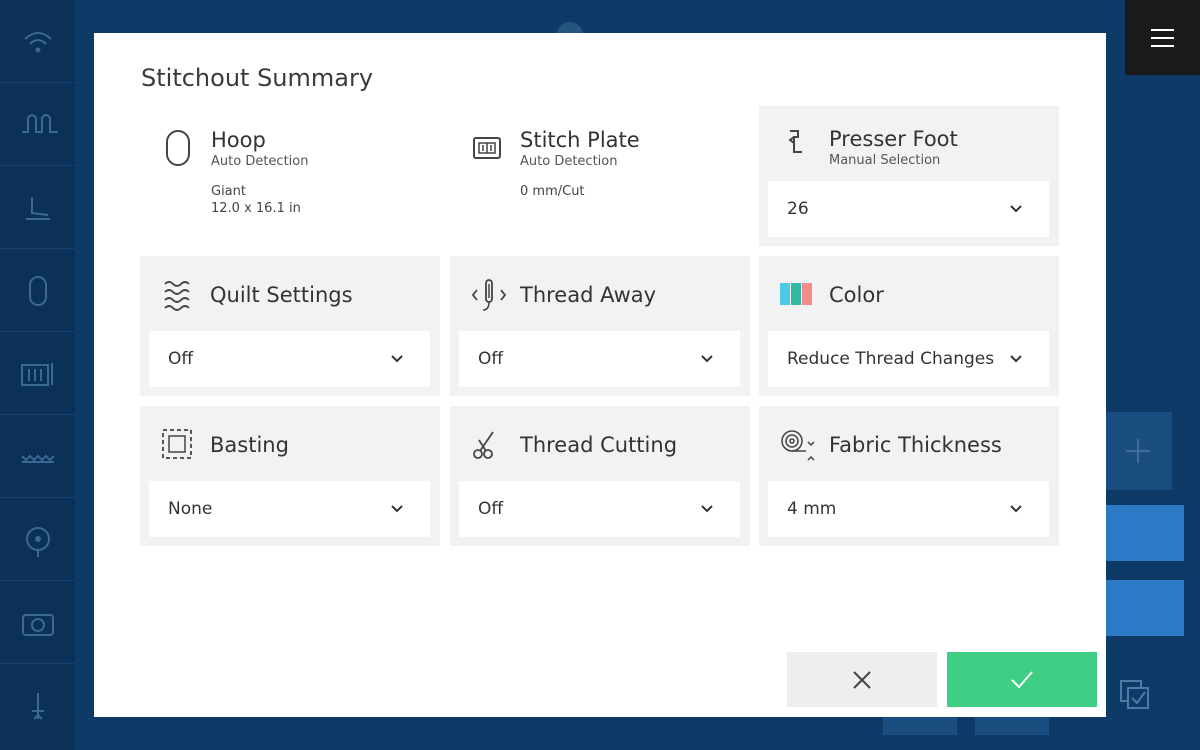 This screenshot has height=750, width=1200. Describe the element at coordinates (600, 326) in the screenshot. I see `thread-away-card: Thread Away Off` at that location.